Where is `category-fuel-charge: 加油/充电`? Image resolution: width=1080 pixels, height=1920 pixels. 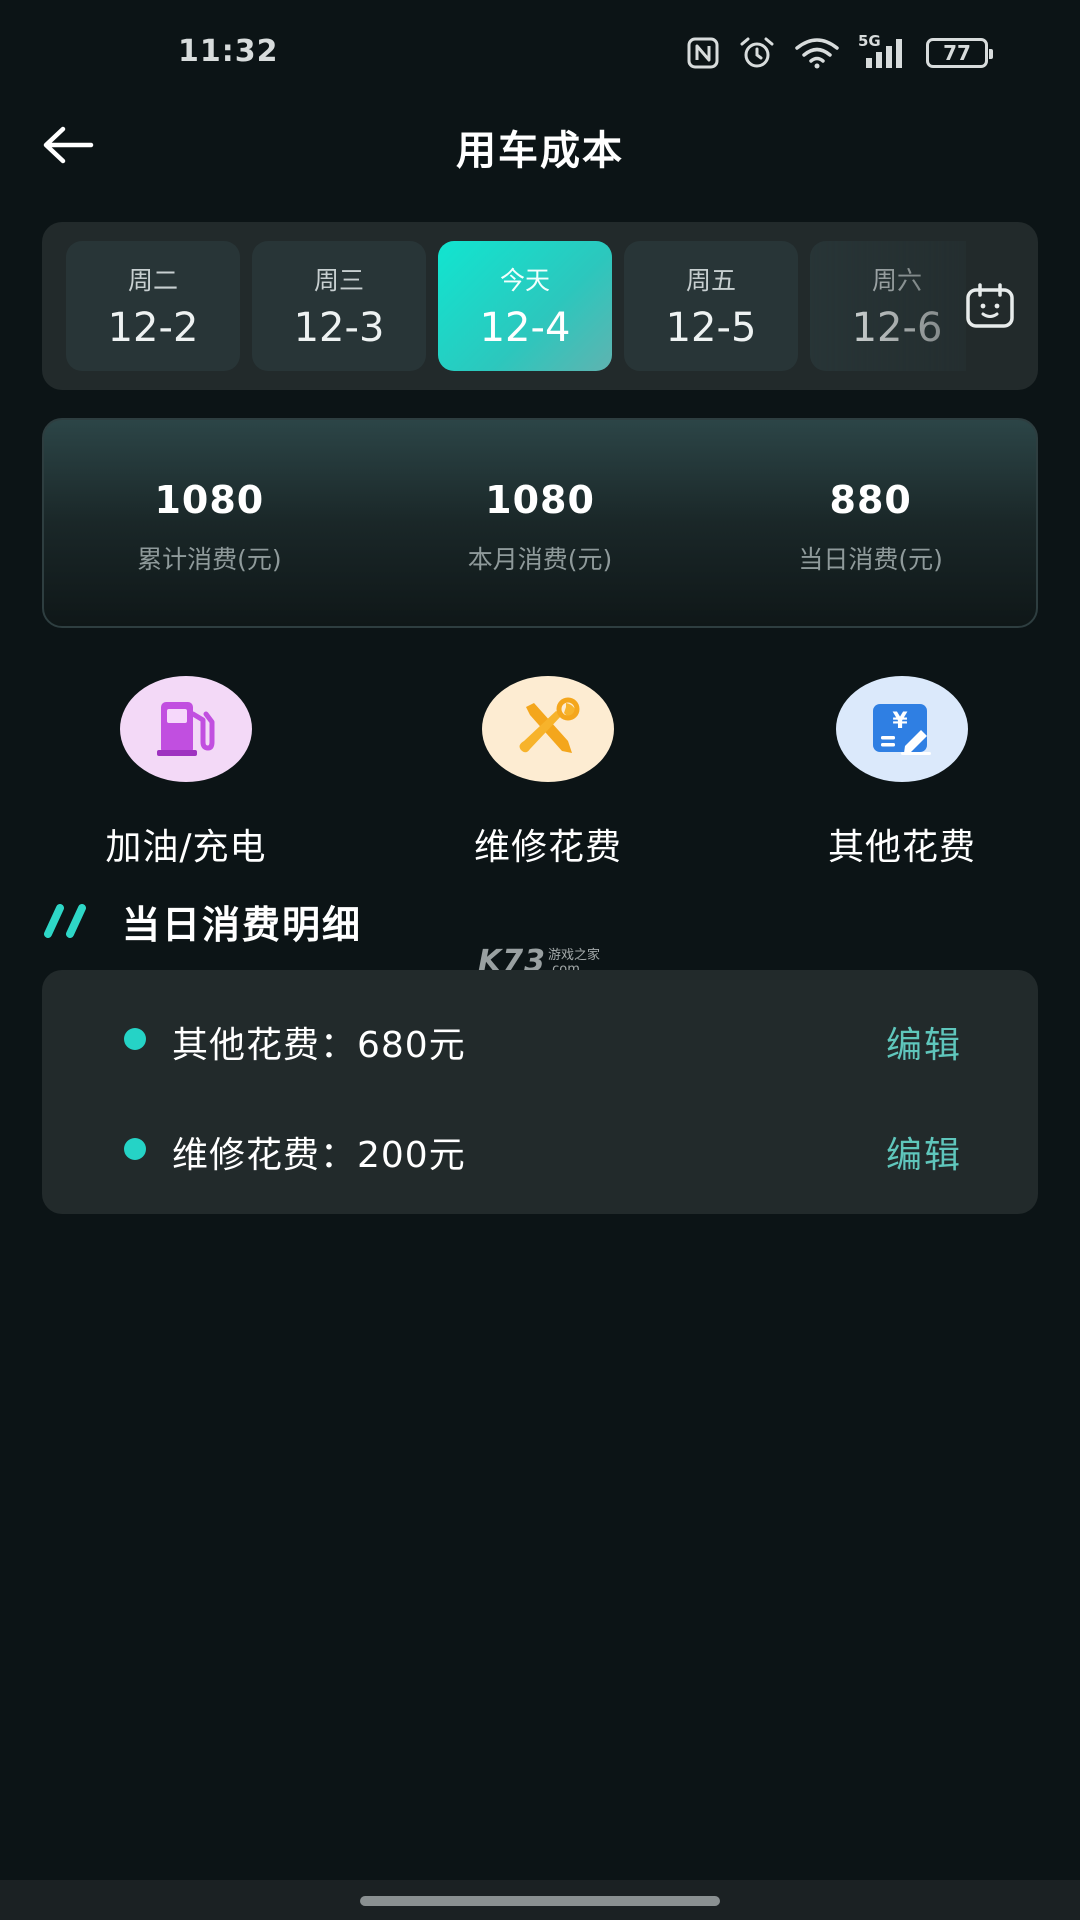 category-fuel-charge: 加油/充电 is located at coordinates (186, 773).